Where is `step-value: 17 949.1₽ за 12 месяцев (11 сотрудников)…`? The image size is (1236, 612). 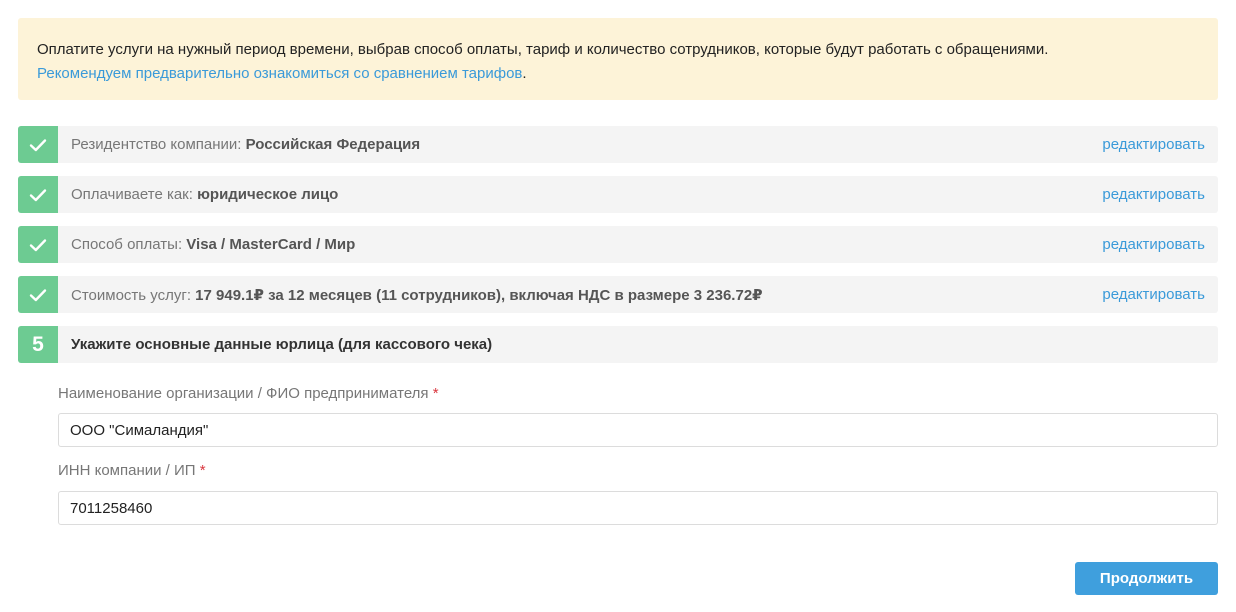 step-value: 17 949.1₽ за 12 месяцев (11 сотрудников)… is located at coordinates (479, 295).